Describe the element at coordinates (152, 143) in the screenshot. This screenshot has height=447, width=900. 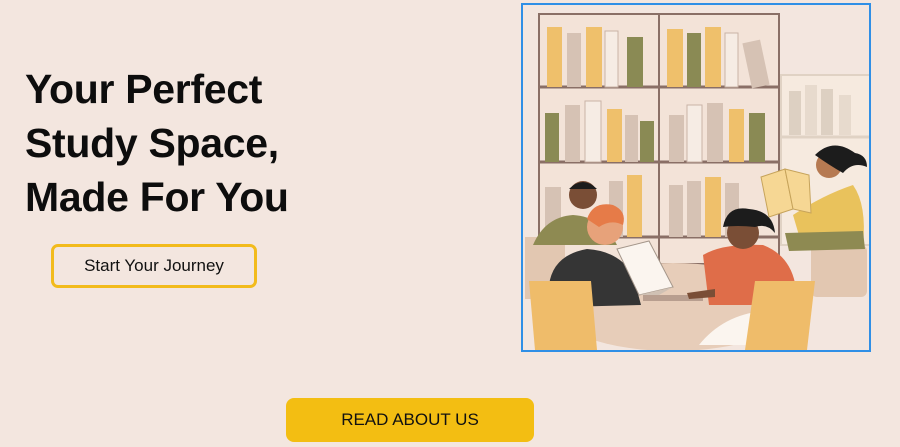
I see `hero-title-line-2: Study Space,` at that location.